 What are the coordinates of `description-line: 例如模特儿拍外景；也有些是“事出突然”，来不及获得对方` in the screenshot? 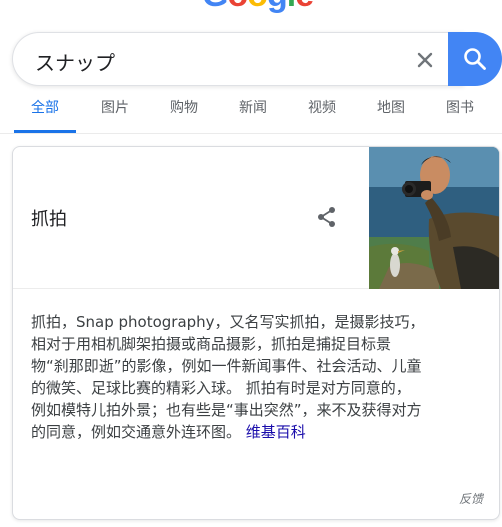 It's located at (226, 410).